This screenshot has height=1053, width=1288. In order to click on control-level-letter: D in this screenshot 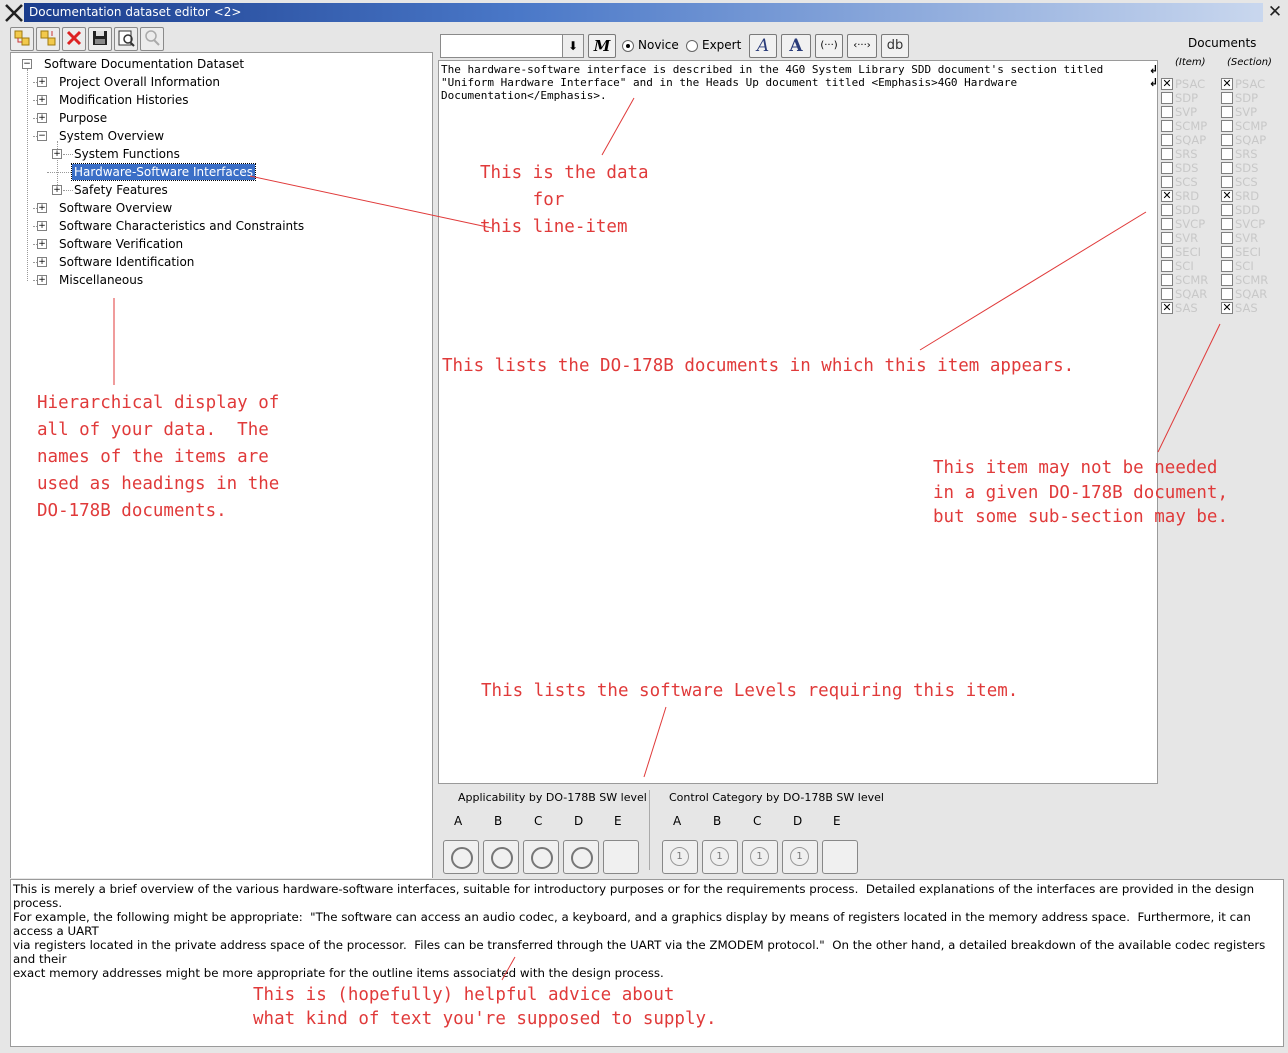, I will do `click(798, 821)`.